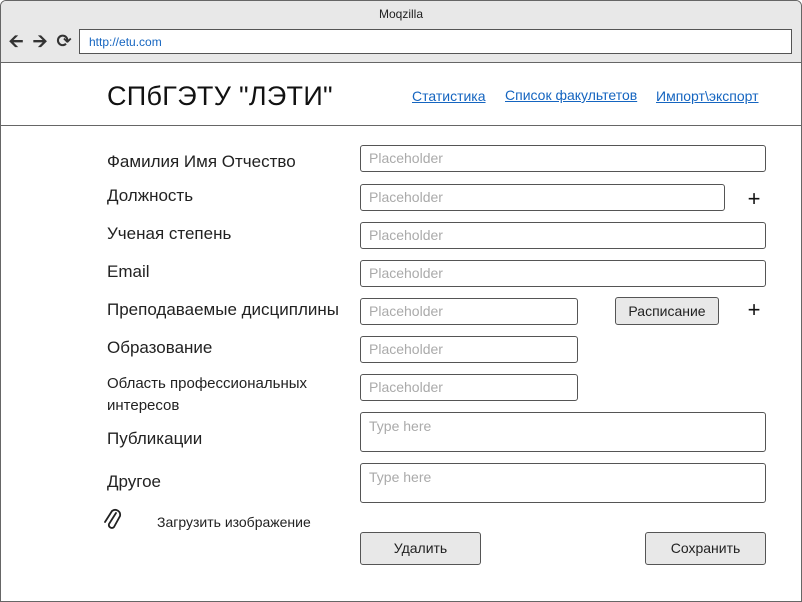 This screenshot has height=602, width=802. Describe the element at coordinates (113, 521) in the screenshot. I see `paperclip-icon` at that location.